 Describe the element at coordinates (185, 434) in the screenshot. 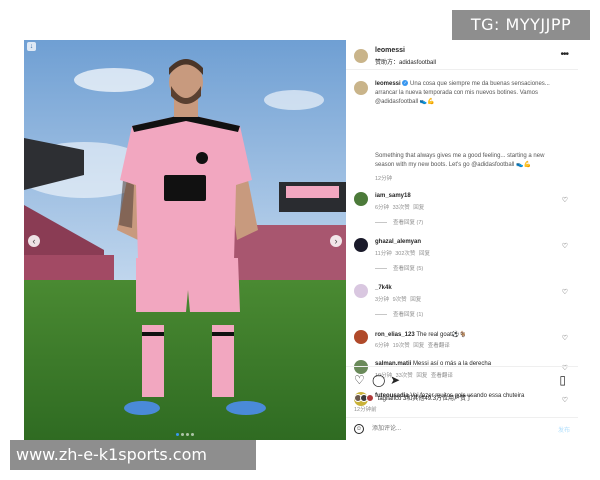

I see `carousel-dots` at that location.